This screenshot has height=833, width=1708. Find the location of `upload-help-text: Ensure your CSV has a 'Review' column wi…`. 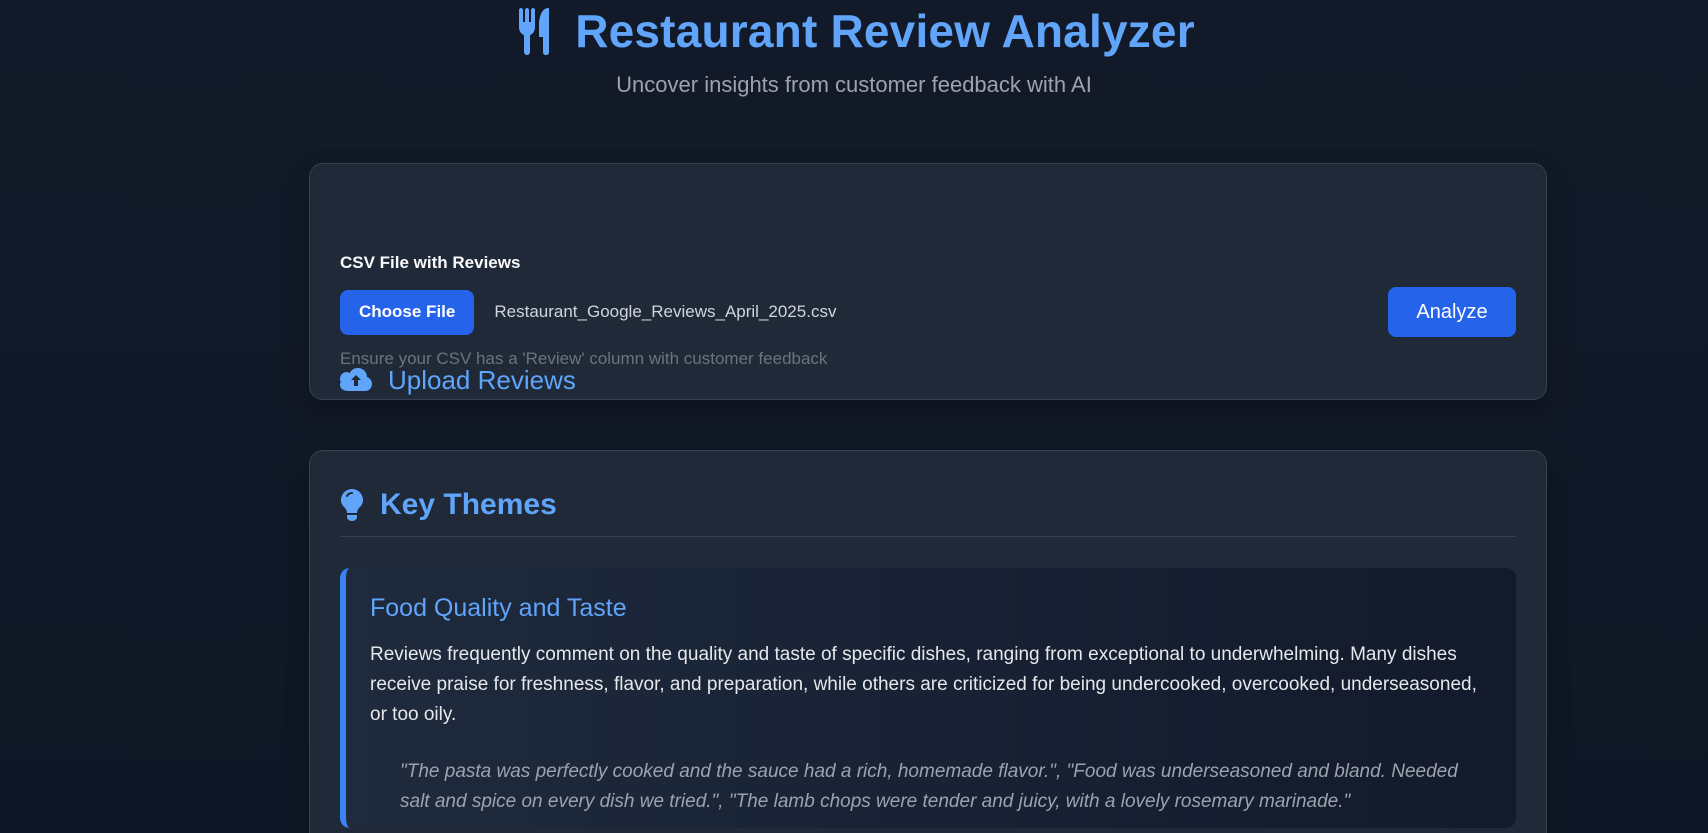

upload-help-text: Ensure your CSV has a 'Review' column wi… is located at coordinates (584, 358).